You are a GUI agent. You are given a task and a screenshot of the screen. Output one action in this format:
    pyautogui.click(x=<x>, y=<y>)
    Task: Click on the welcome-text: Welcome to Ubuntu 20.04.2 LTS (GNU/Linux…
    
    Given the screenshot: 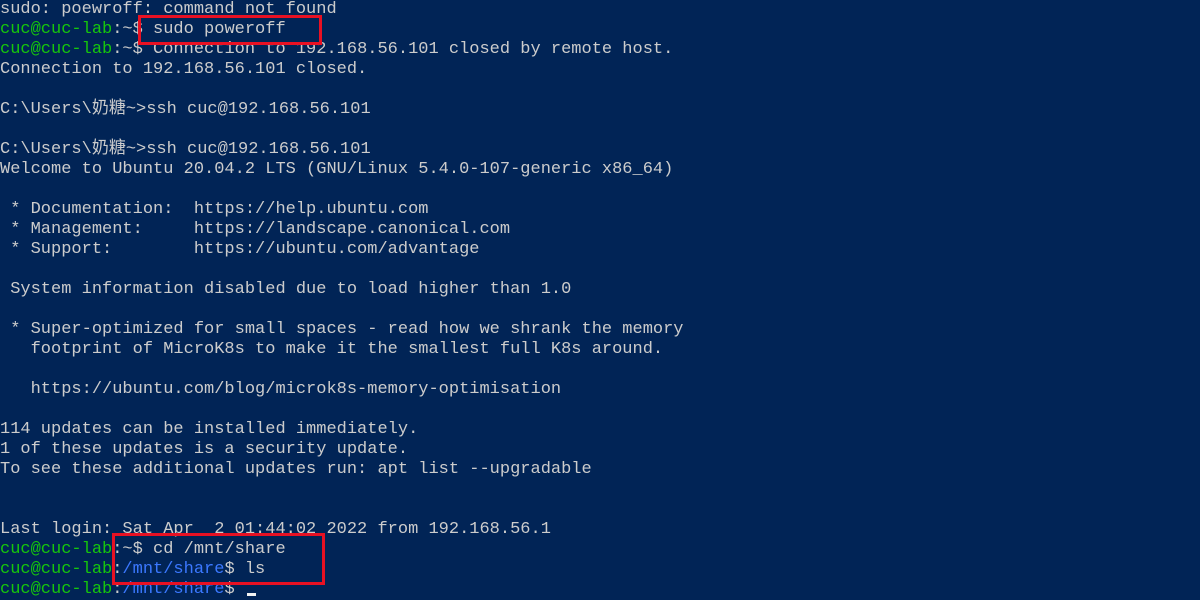 What is the action you would take?
    pyautogui.click(x=337, y=169)
    